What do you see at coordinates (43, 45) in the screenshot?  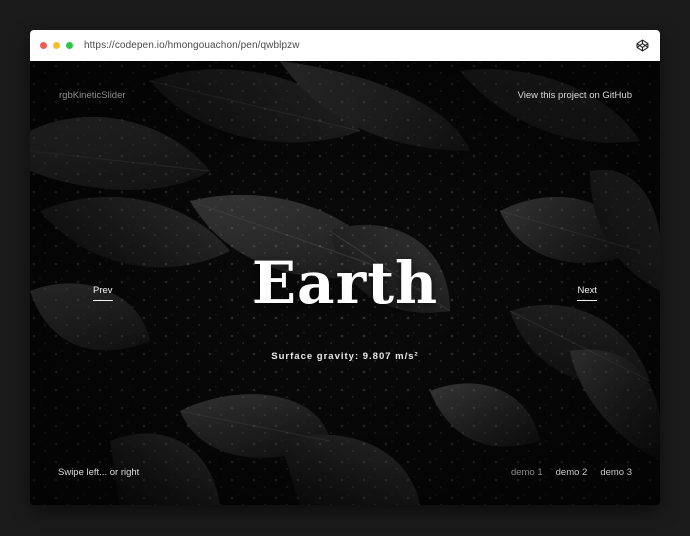 I see `close-window-button` at bounding box center [43, 45].